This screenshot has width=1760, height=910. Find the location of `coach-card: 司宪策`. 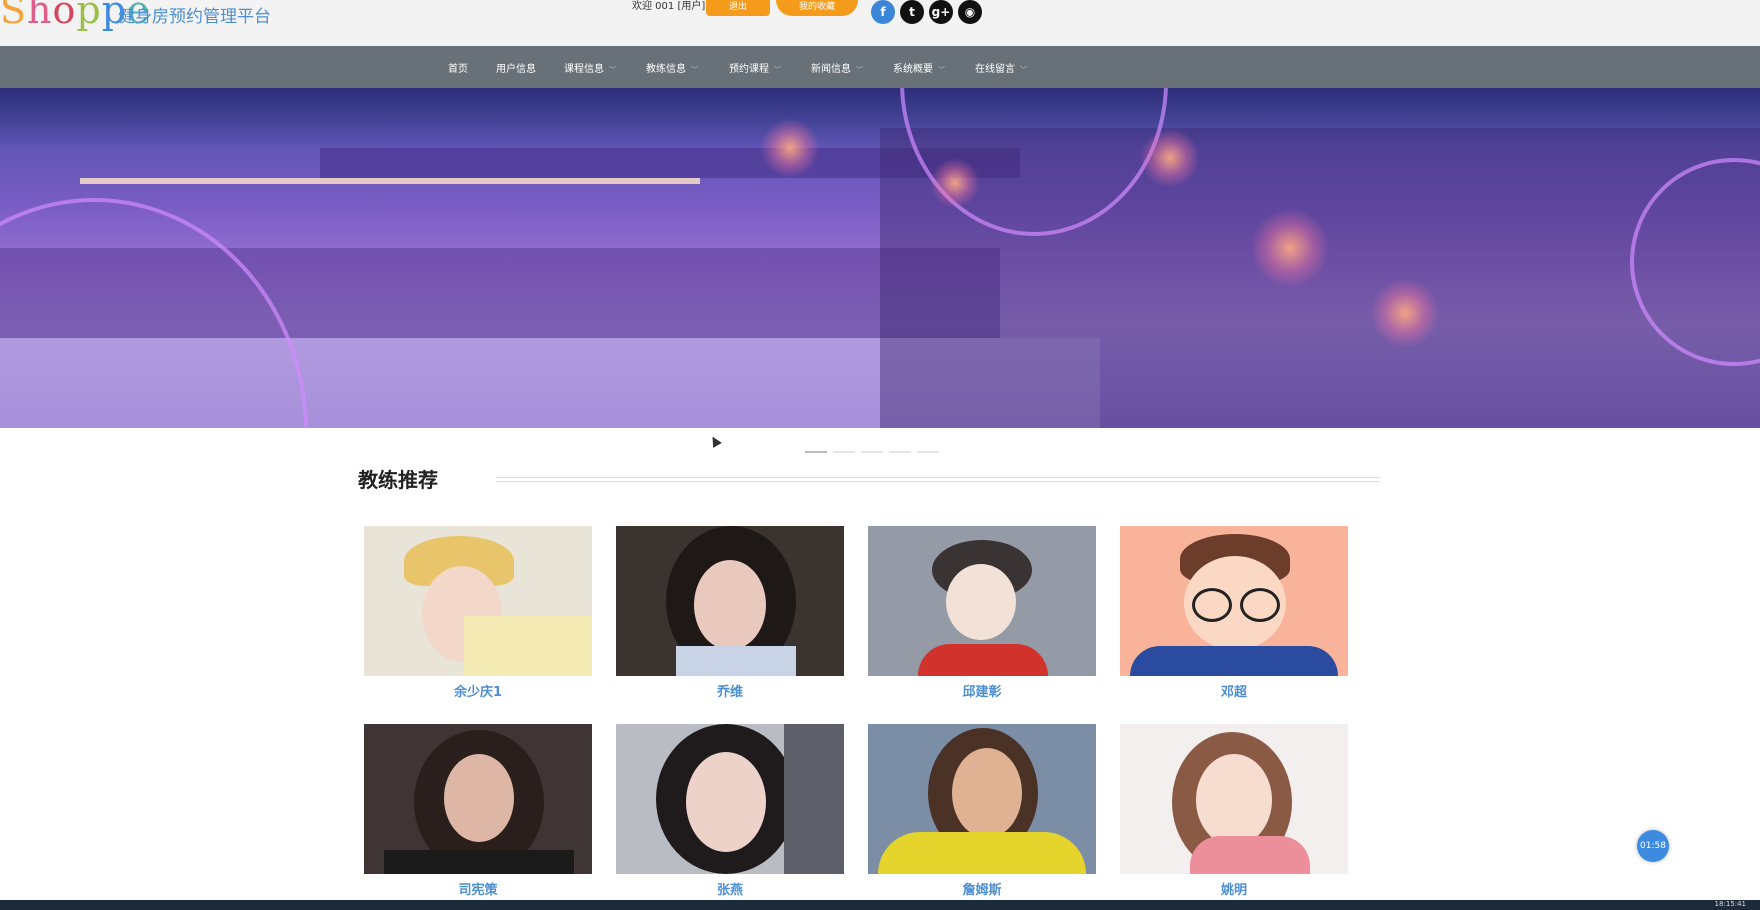

coach-card: 司宪策 is located at coordinates (478, 811).